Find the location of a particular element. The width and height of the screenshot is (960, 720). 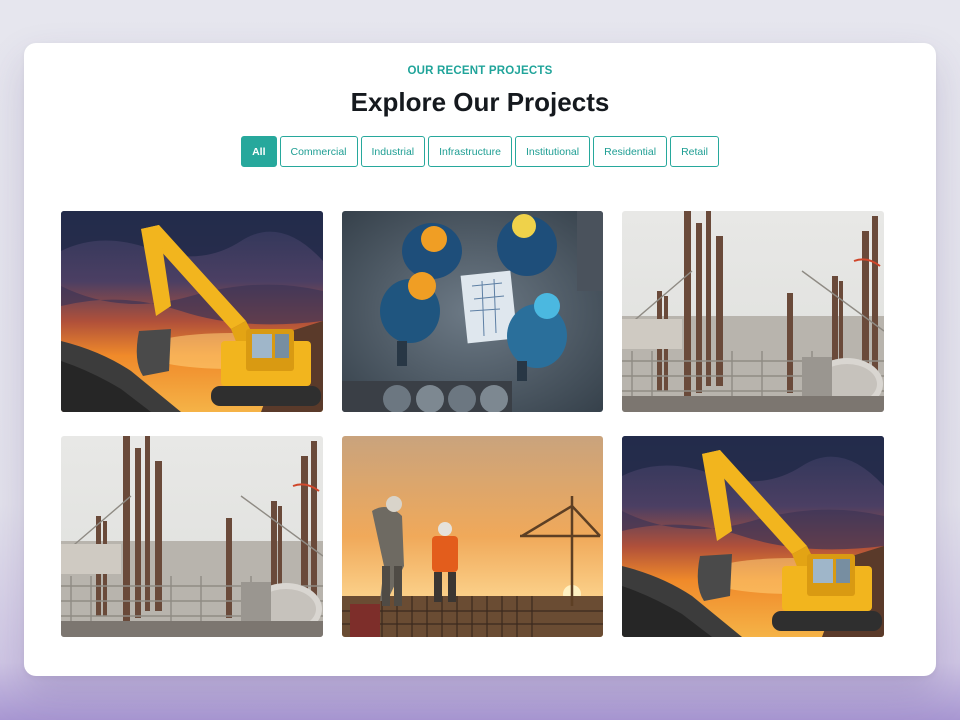

page-title: Explore Our Projects is located at coordinates (480, 102).